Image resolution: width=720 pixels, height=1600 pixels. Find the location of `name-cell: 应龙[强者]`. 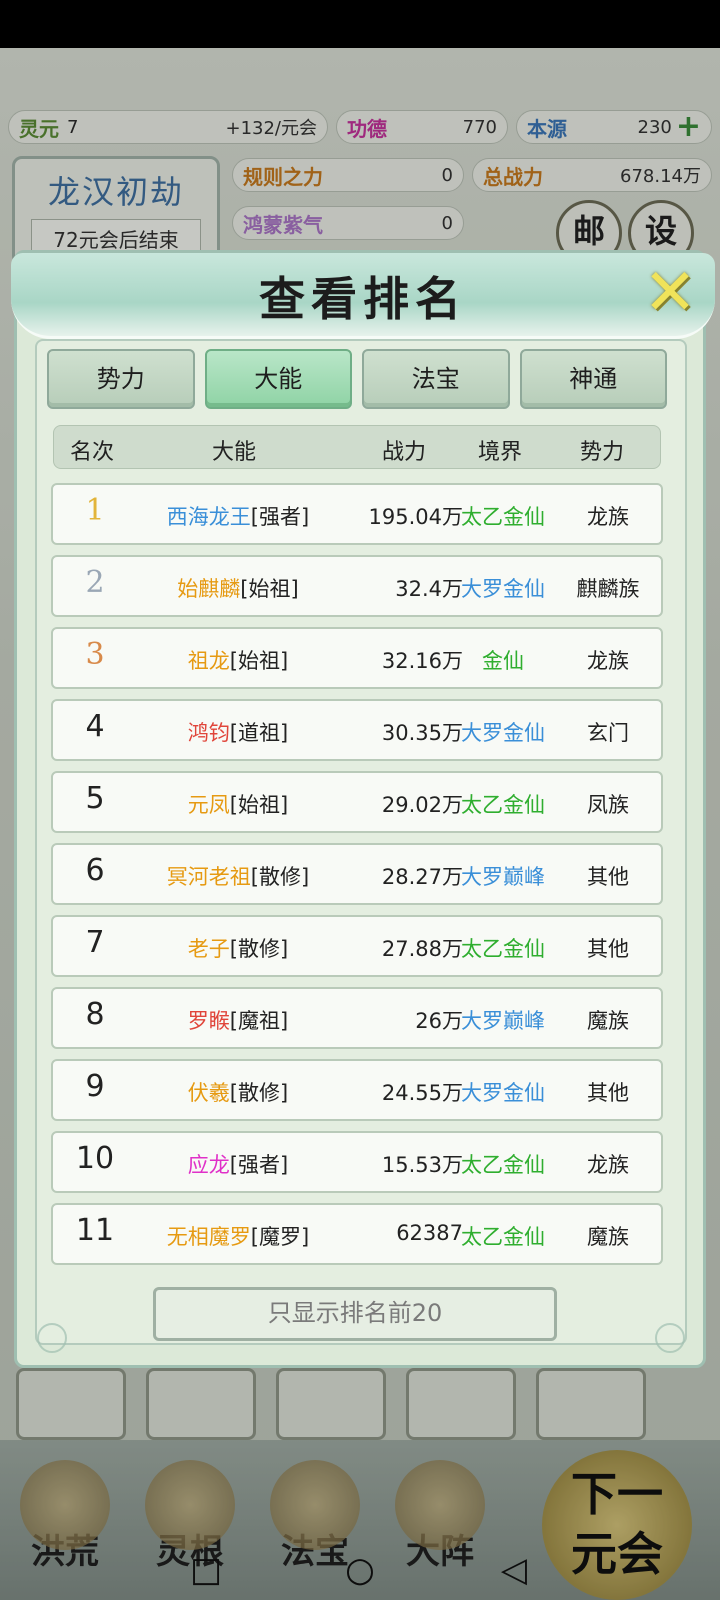

name-cell: 应龙[强者] is located at coordinates (238, 1164).